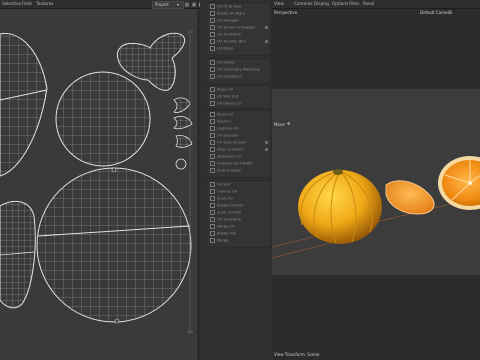 This screenshot has height=360, width=480. I want to click on tool-item: UV Straighten, so click(226, 76).